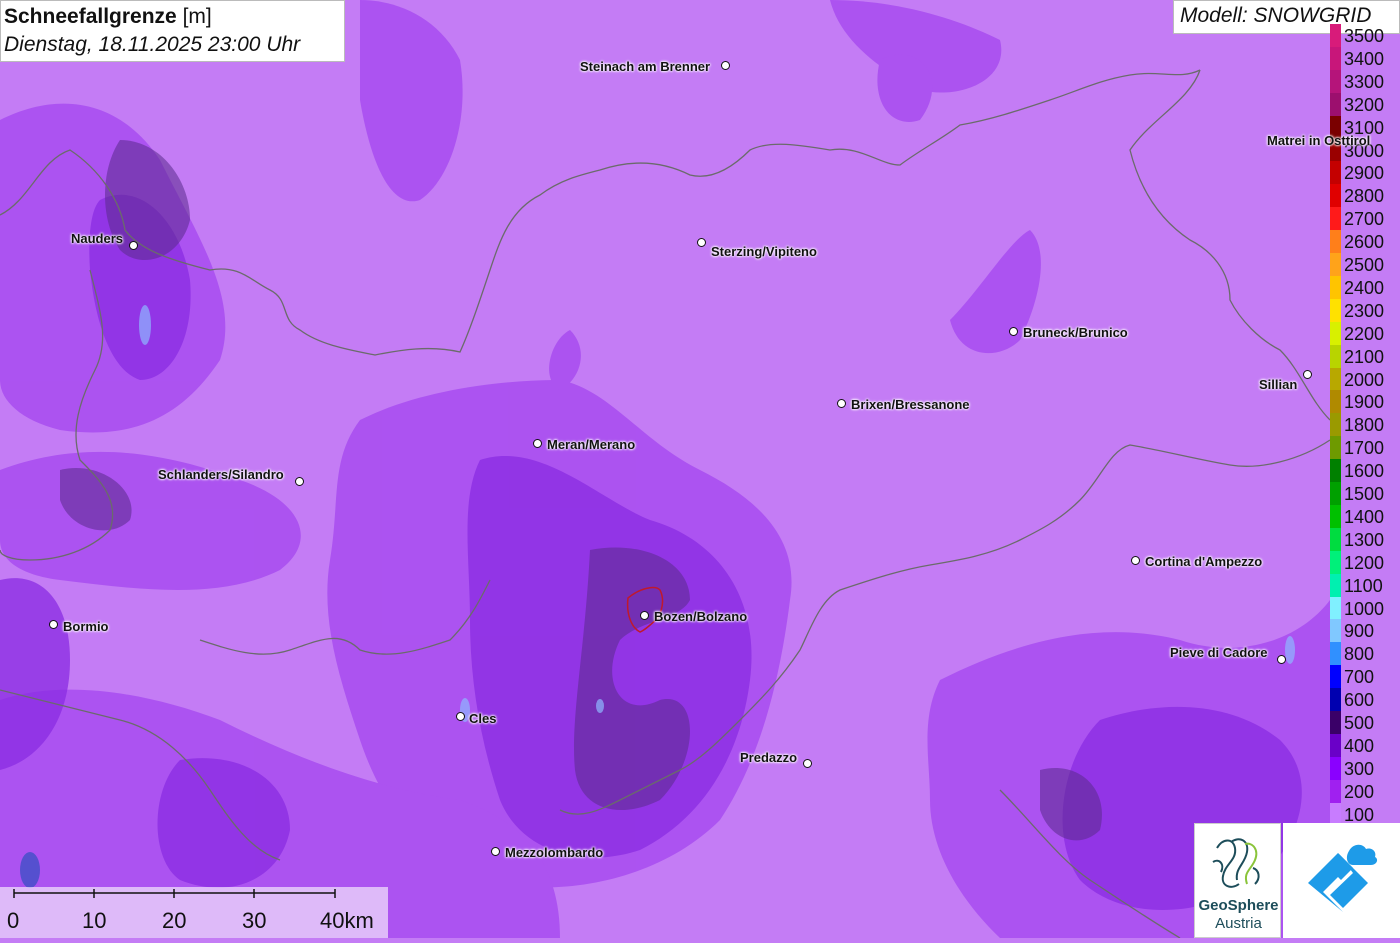  I want to click on legend-label: 3300, so click(1364, 81).